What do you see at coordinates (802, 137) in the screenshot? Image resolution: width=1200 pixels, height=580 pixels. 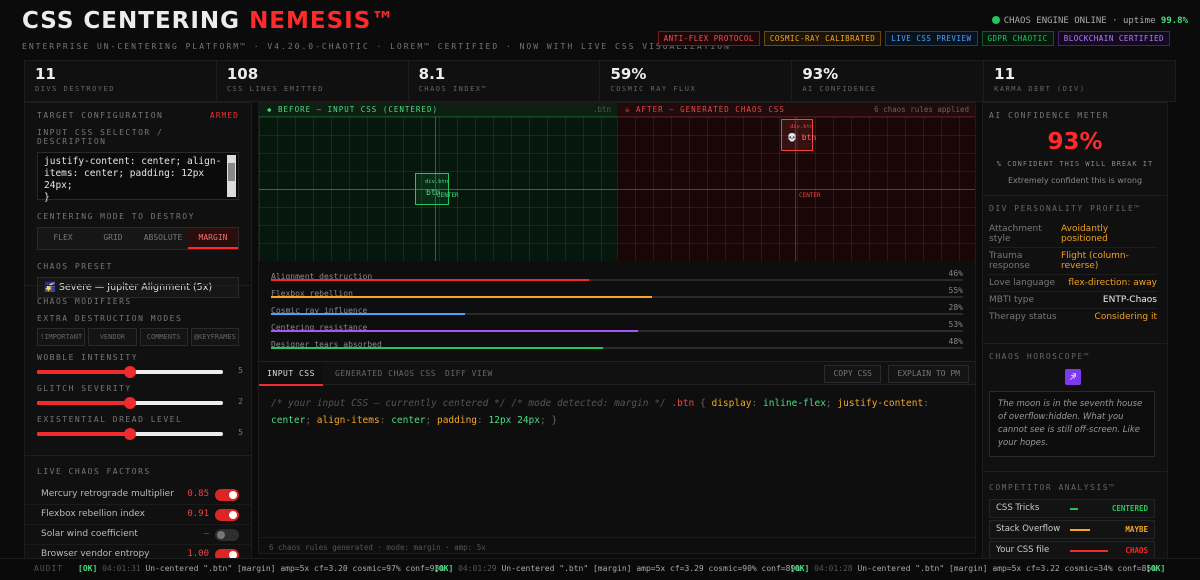 I see `after-btn-text: 💀 btn` at bounding box center [802, 137].